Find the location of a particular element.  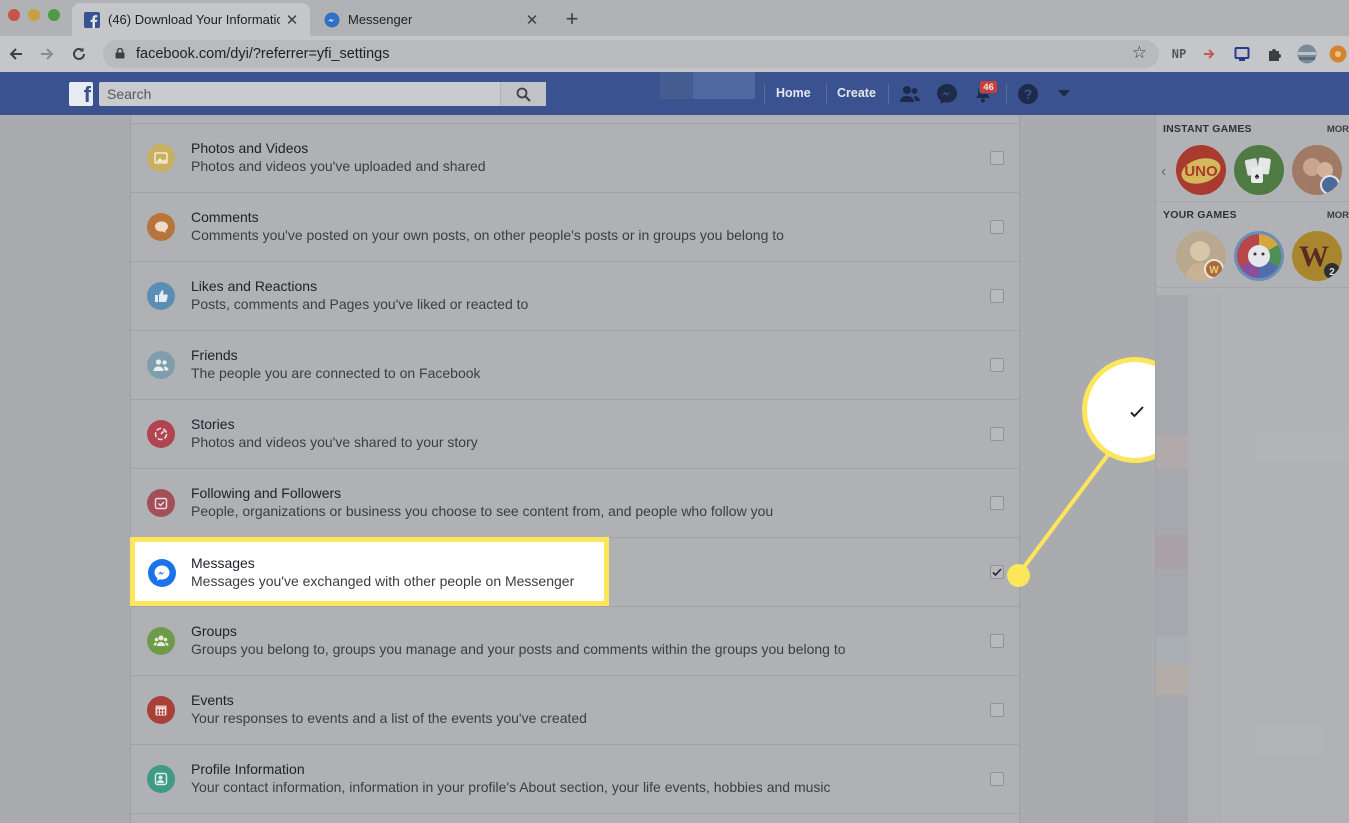

facebook-search is located at coordinates (322, 94).